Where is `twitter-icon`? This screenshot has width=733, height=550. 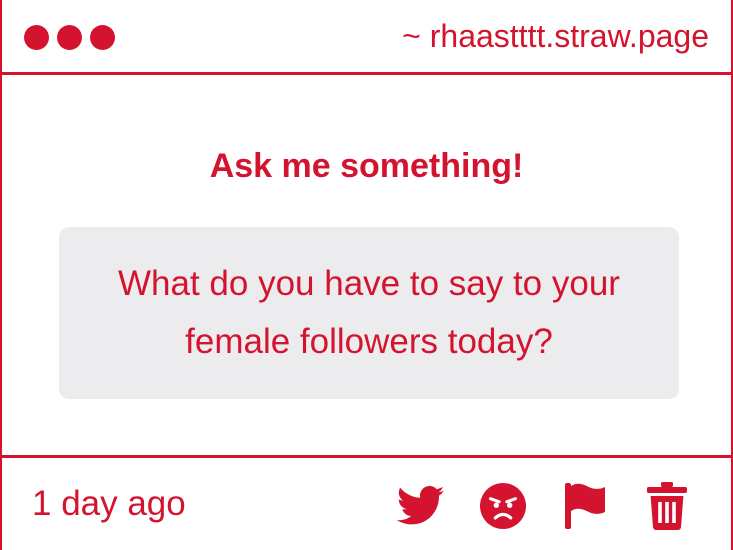 twitter-icon is located at coordinates (421, 505).